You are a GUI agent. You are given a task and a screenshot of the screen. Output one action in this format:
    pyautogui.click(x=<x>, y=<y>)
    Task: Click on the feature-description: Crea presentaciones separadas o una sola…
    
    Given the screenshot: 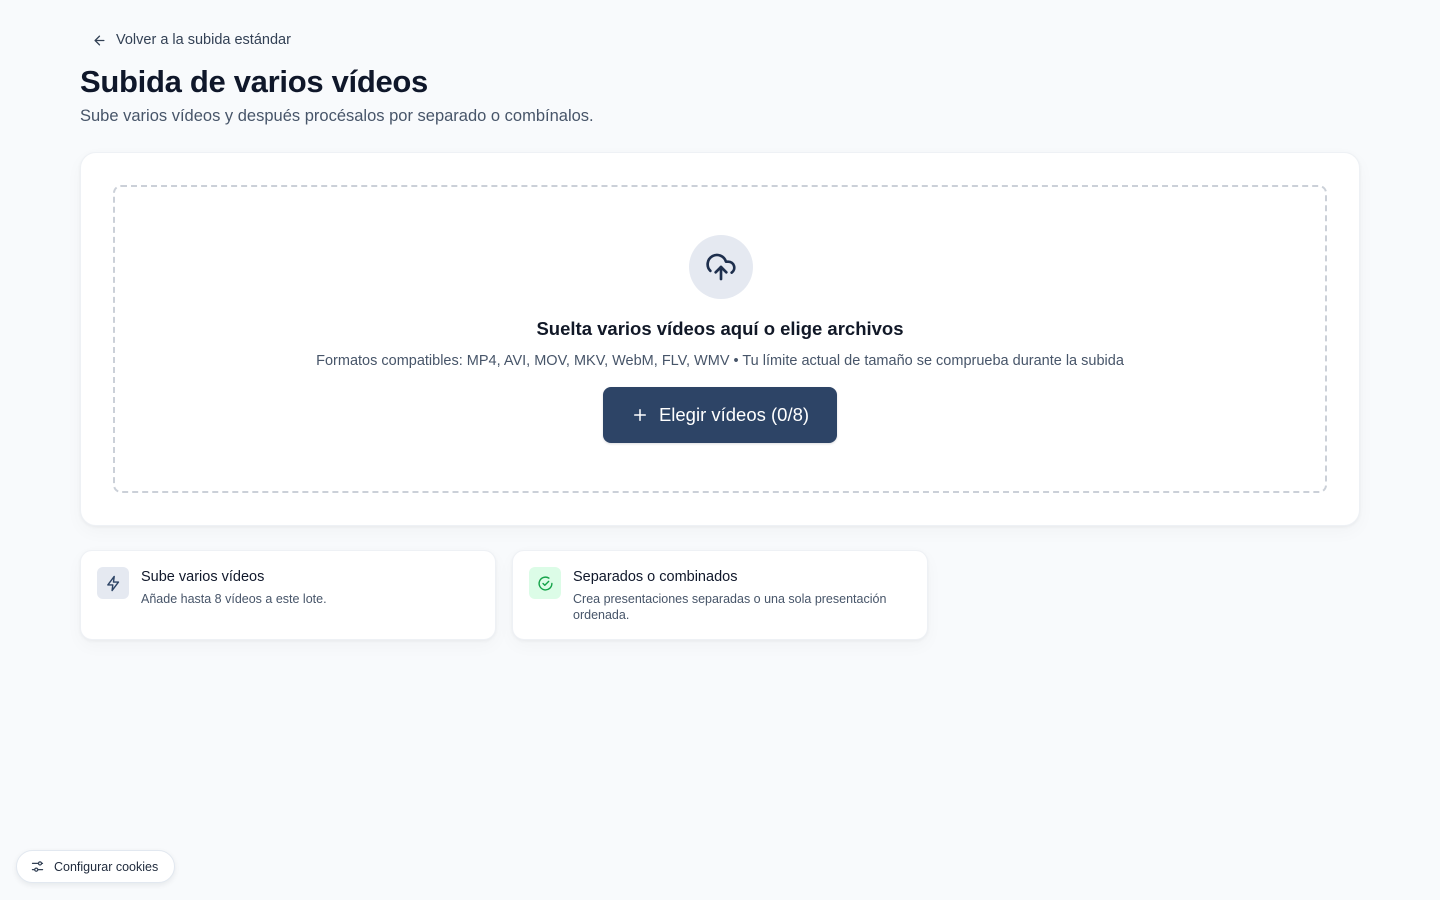 What is the action you would take?
    pyautogui.click(x=730, y=607)
    